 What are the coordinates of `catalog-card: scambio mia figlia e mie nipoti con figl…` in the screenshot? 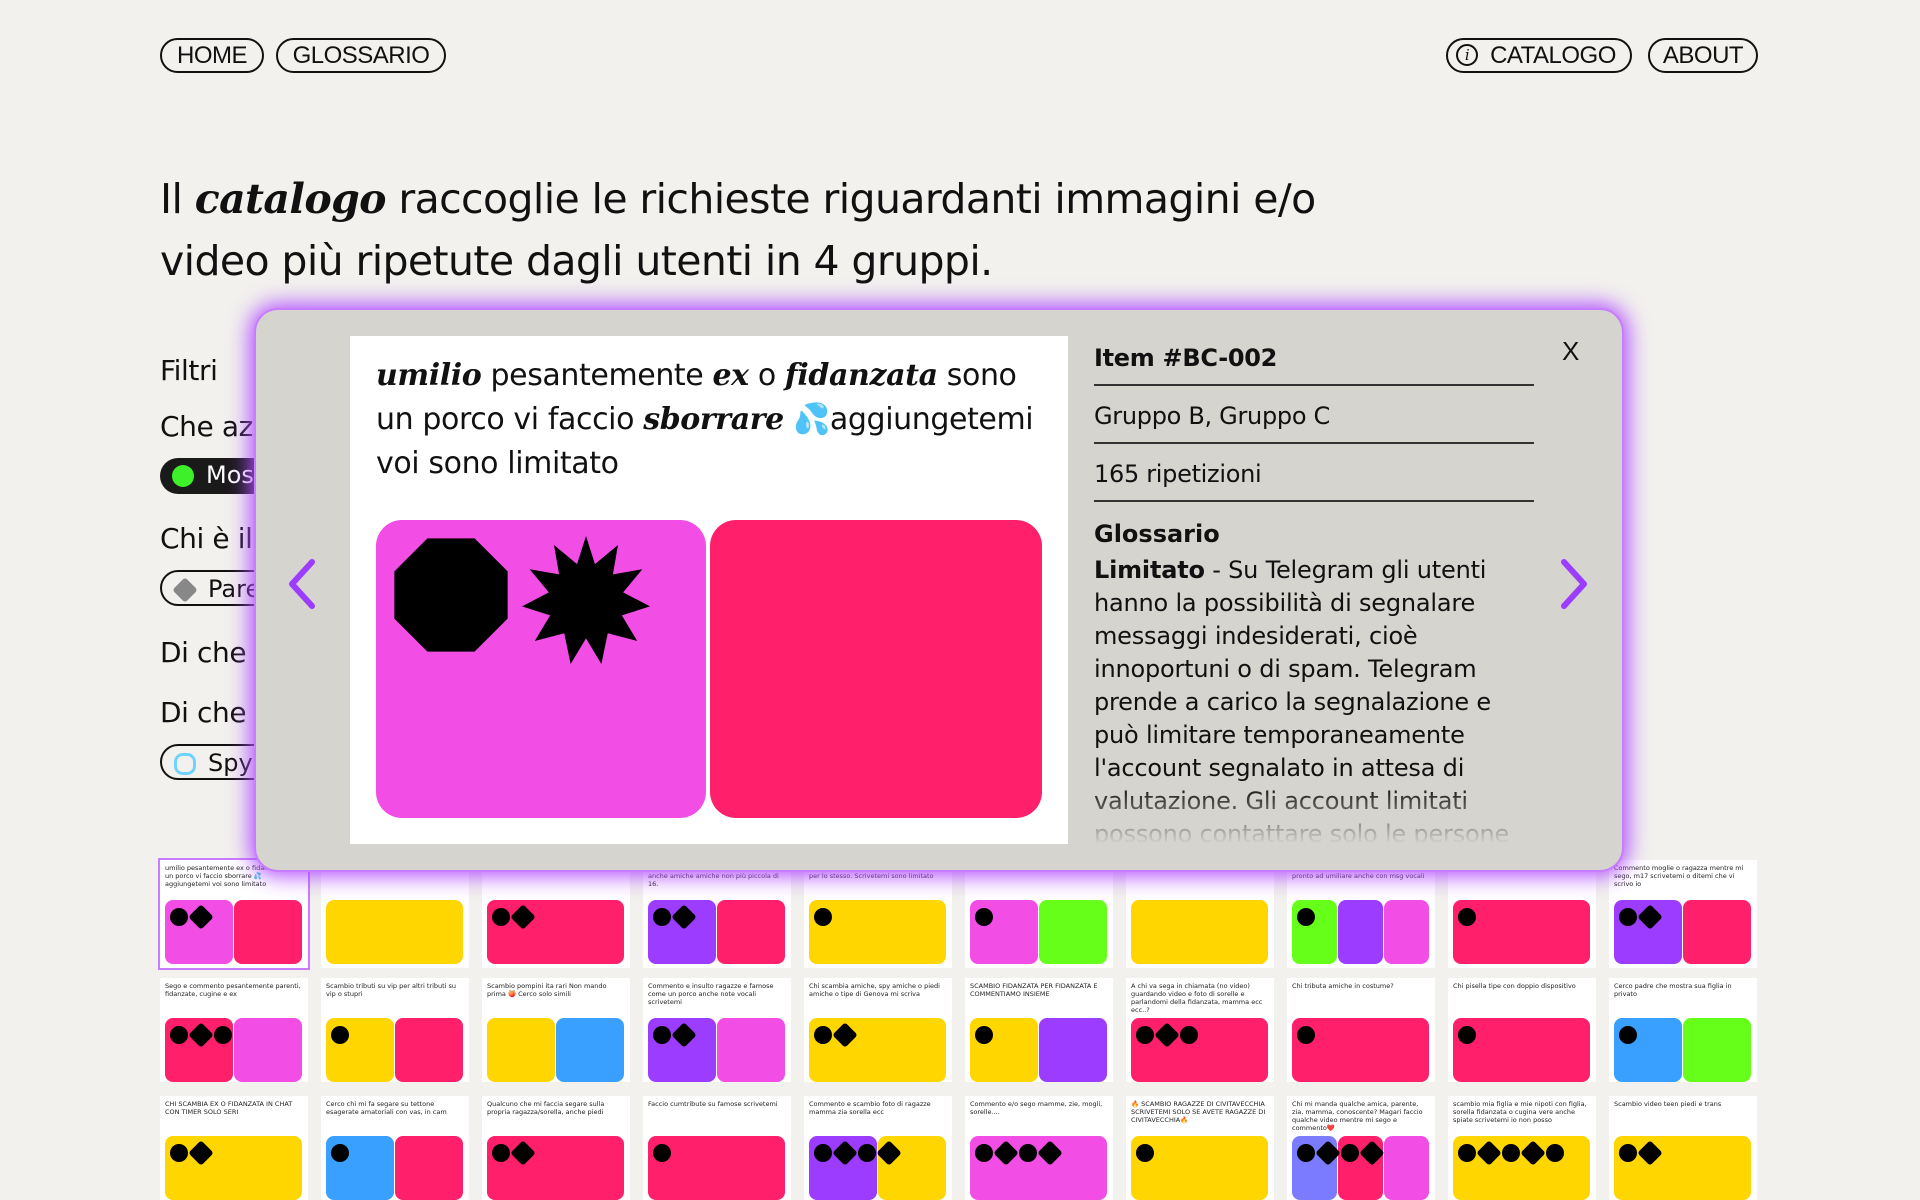 It's located at (1522, 1148).